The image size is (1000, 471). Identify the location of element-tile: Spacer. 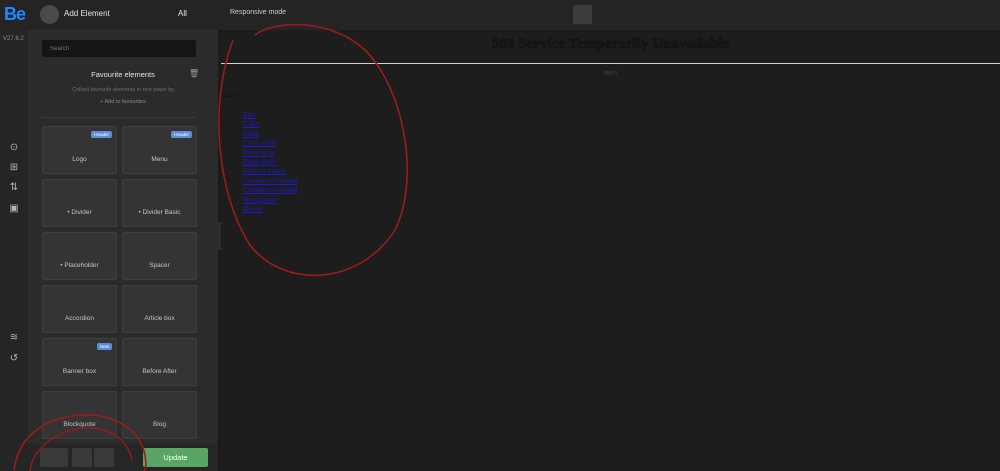
(159, 256).